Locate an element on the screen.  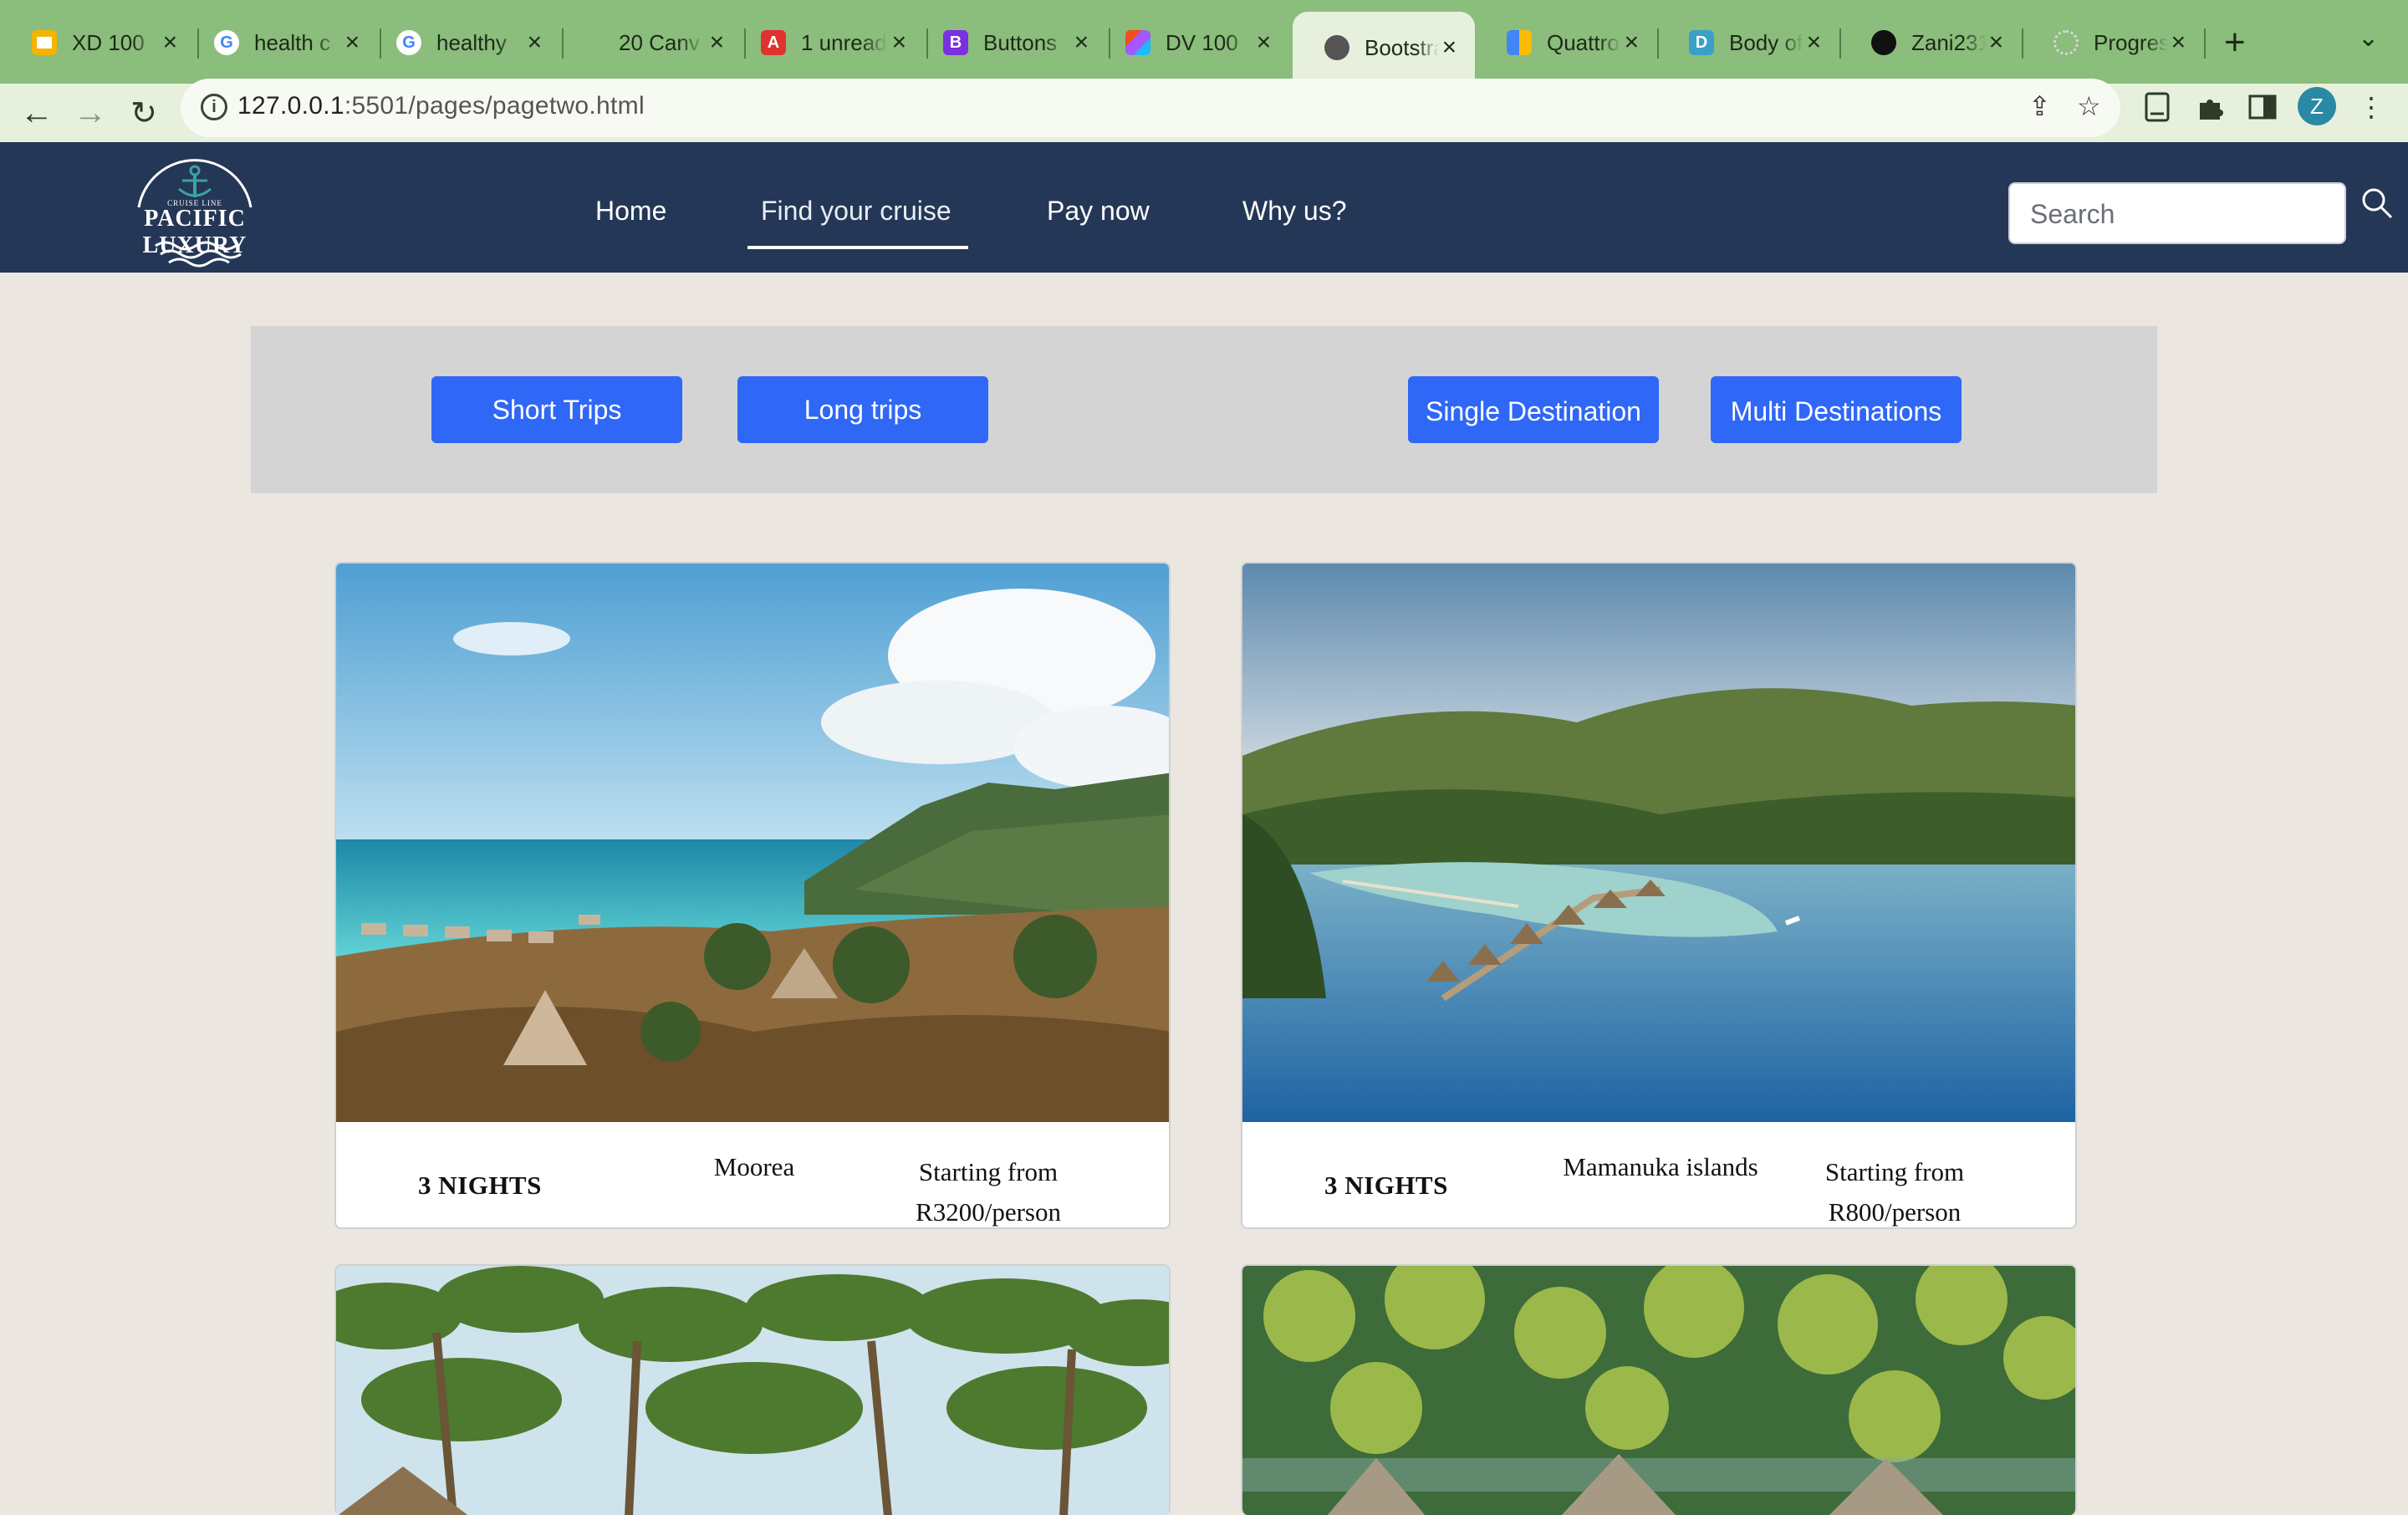
tab-title: DV 100 is located at coordinates (1202, 42).